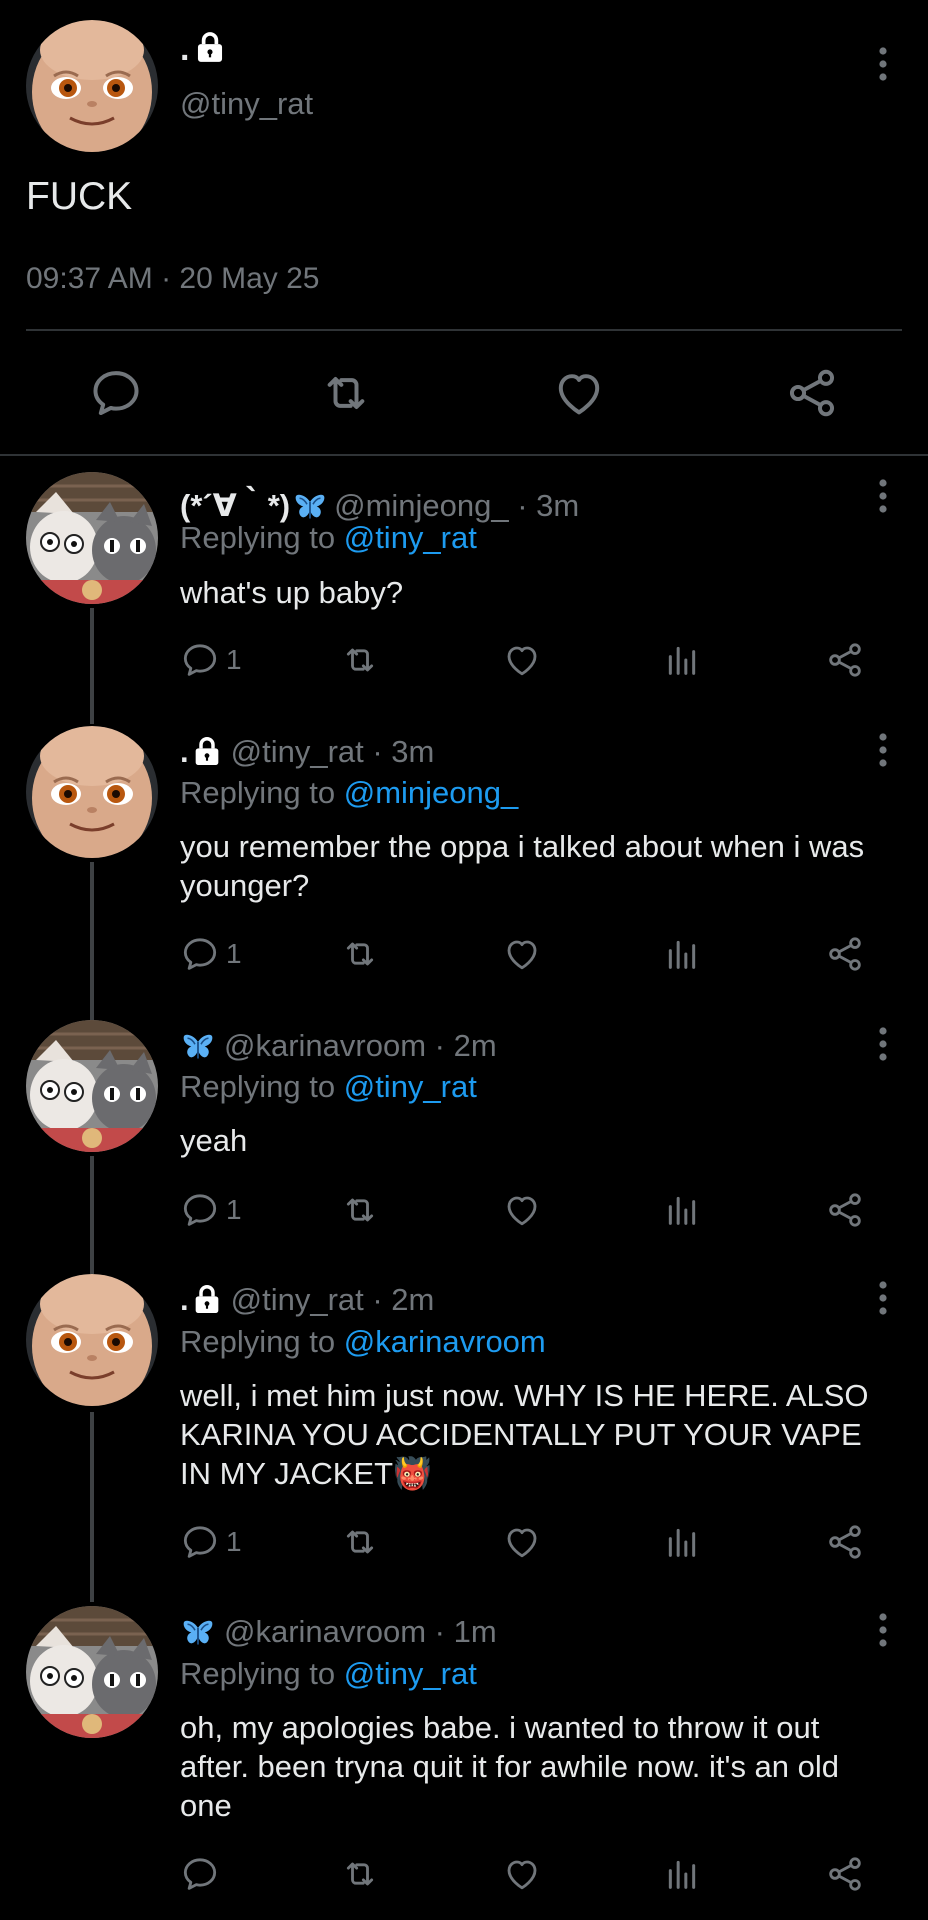 The image size is (928, 1920). I want to click on reply-header: (*´∀｀*) @minjeong_ · 3m, so click(379, 503).